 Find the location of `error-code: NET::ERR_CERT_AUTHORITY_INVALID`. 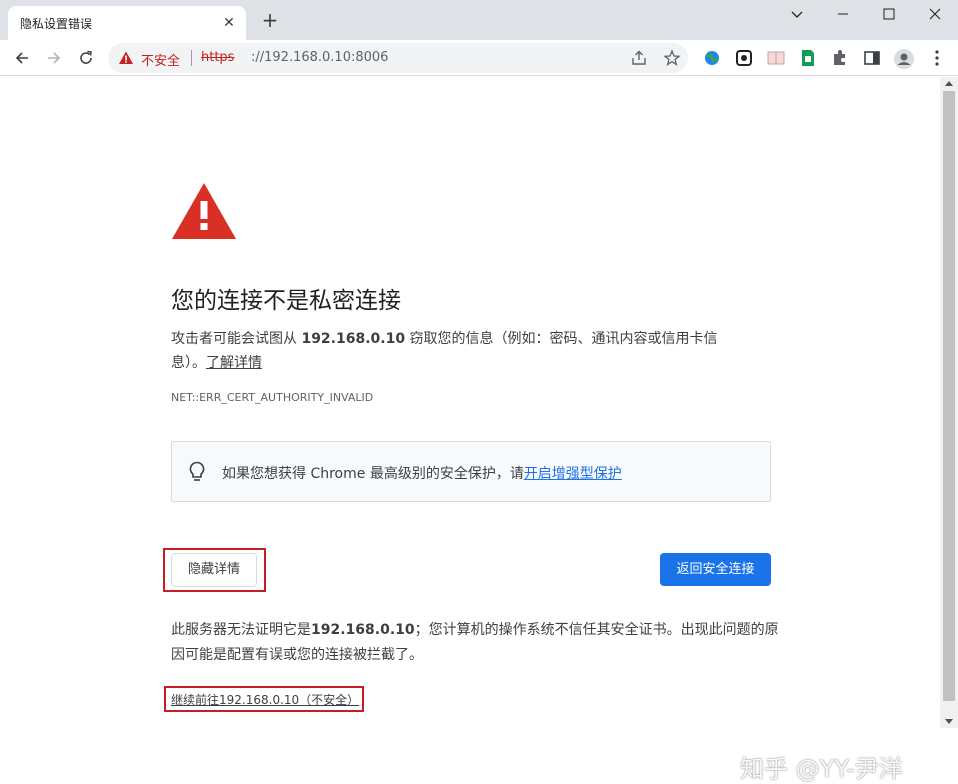

error-code: NET::ERR_CERT_AUTHORITY_INVALID is located at coordinates (272, 397).